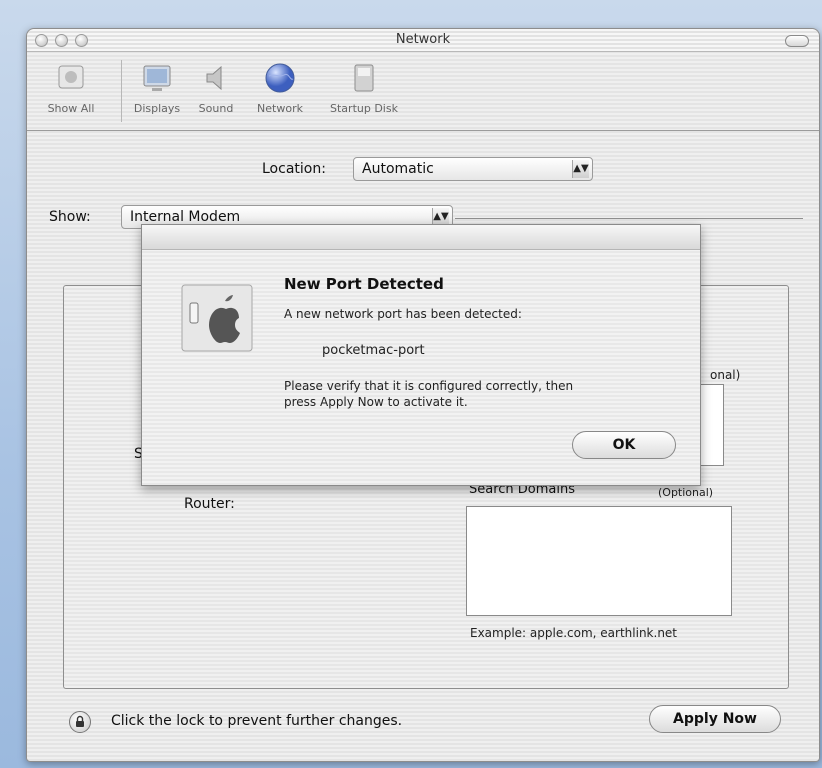  What do you see at coordinates (364, 78) in the screenshot?
I see `disk-icon` at bounding box center [364, 78].